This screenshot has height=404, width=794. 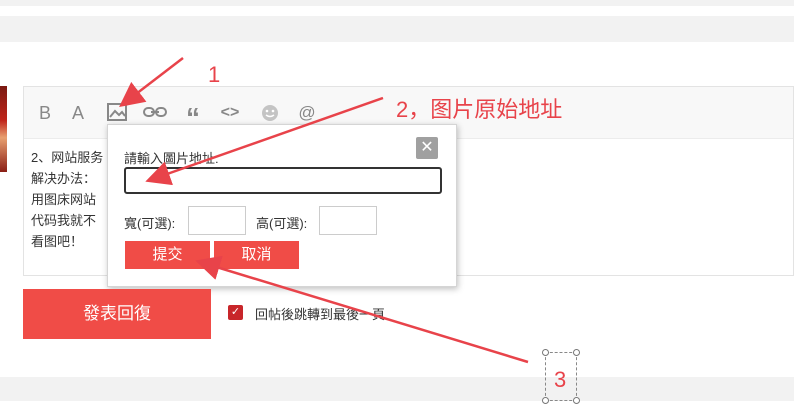 I want to click on annotation-label-2: 2，图片原始地址, so click(x=479, y=109).